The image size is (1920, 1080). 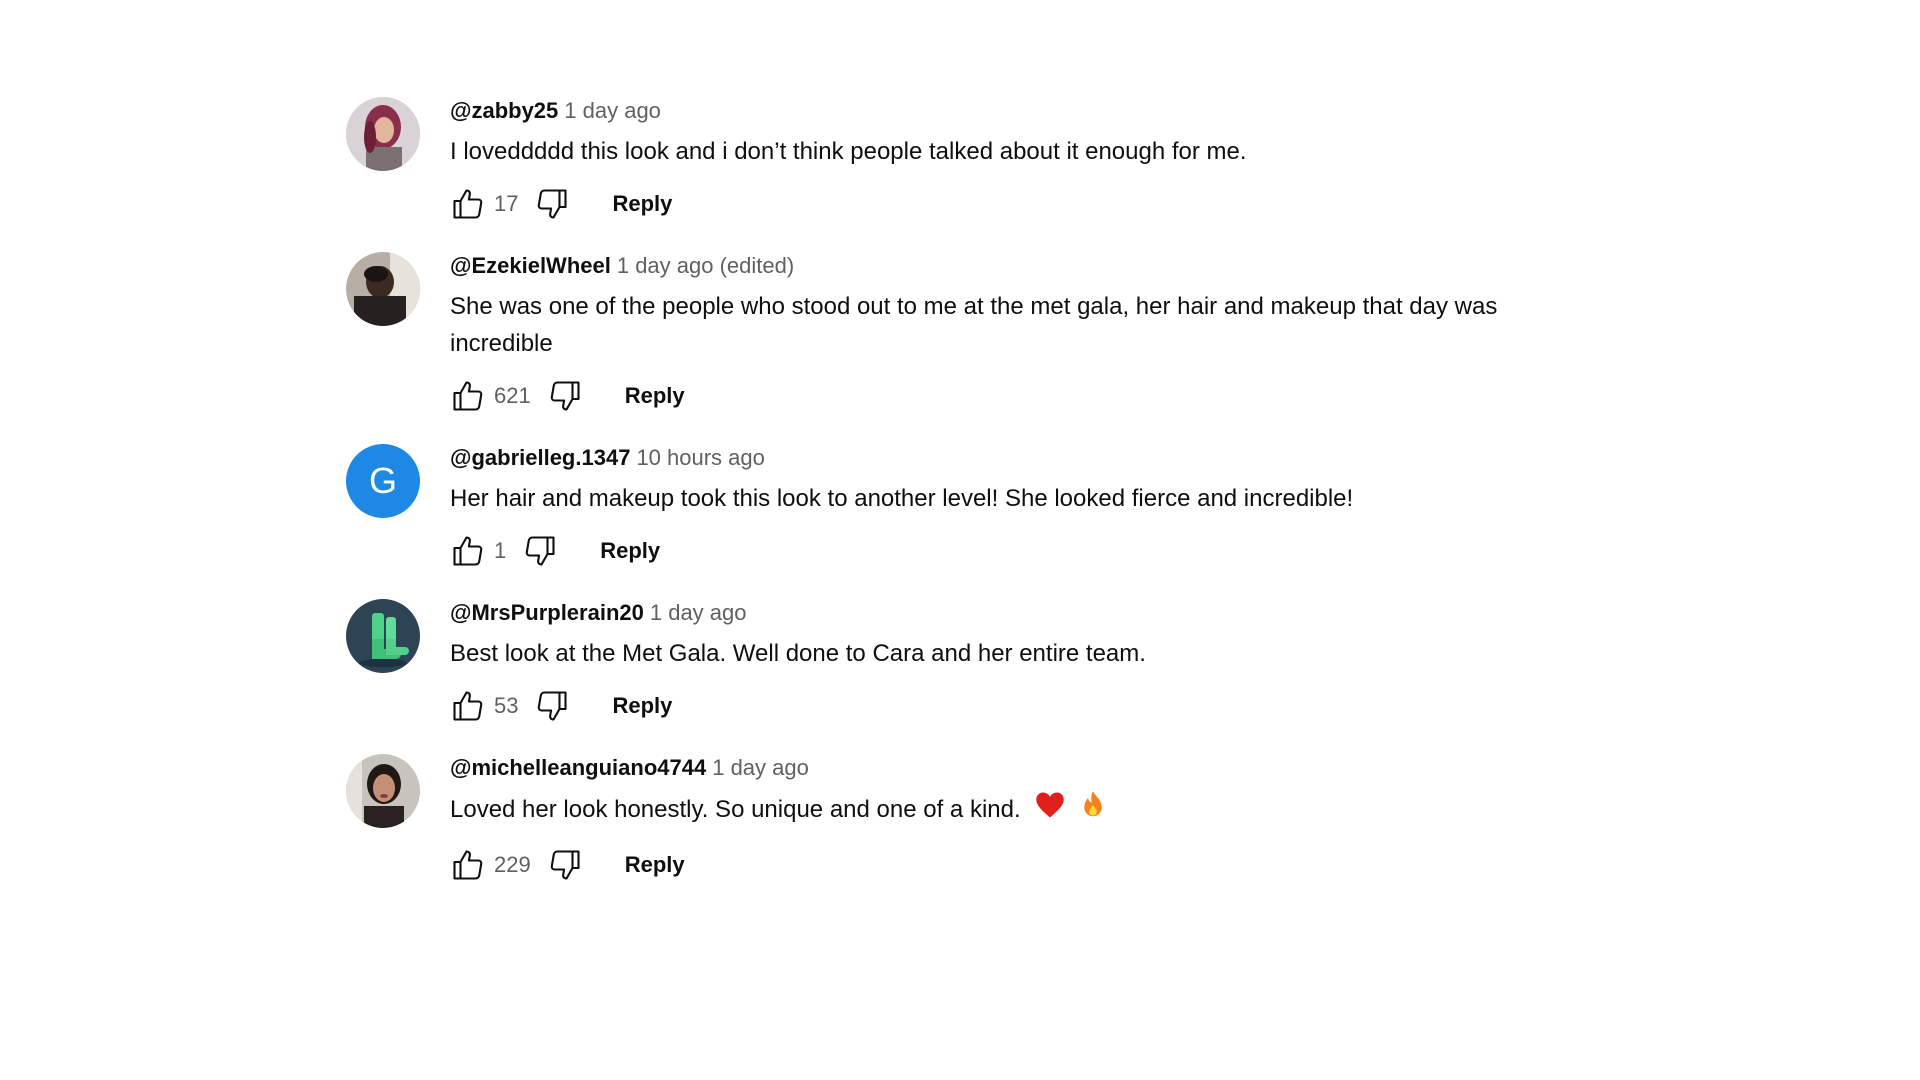 I want to click on comment-time: 1 day ago (edited), so click(x=705, y=265).